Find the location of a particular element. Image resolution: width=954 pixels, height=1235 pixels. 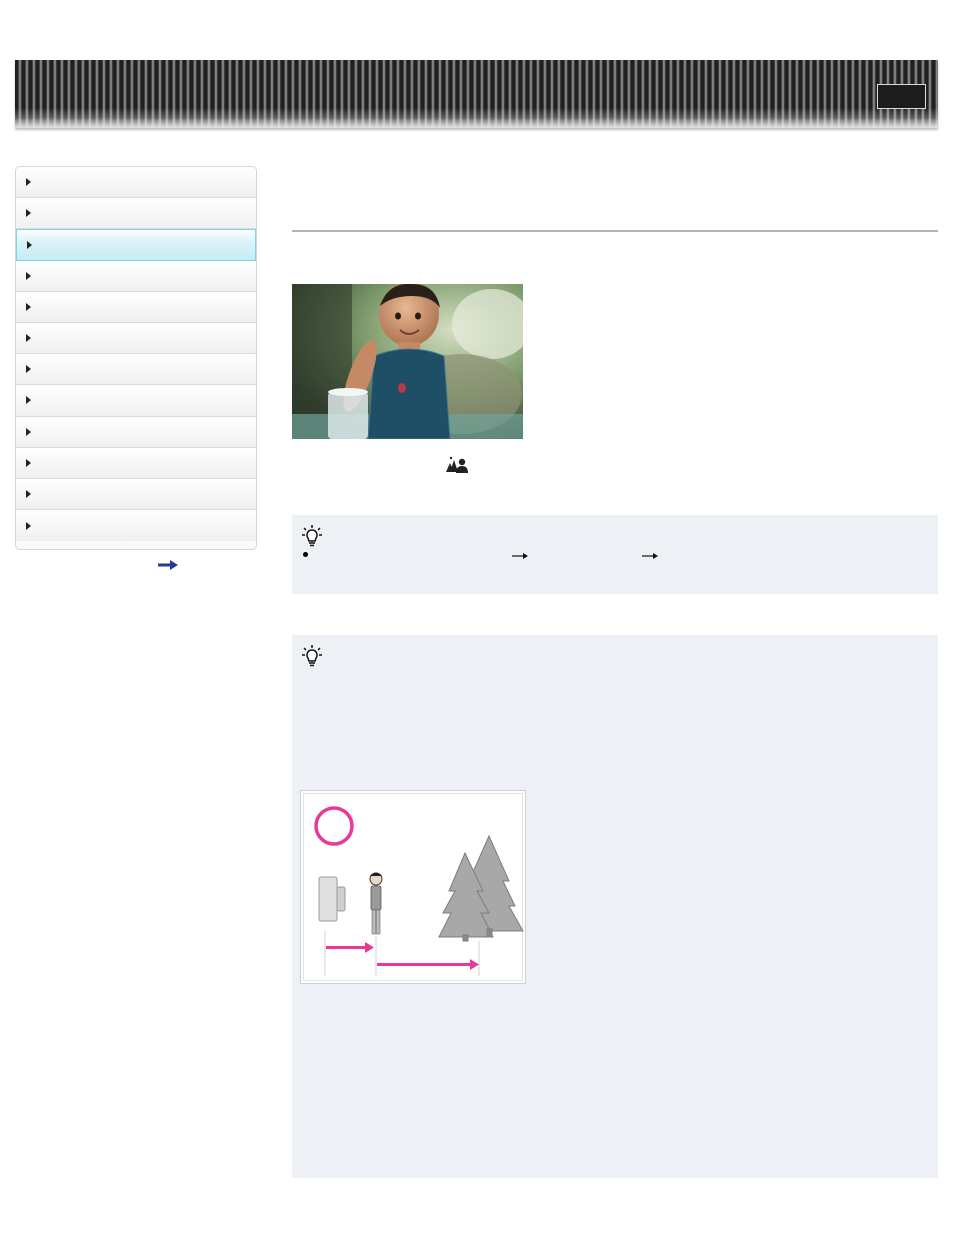

trees-icon is located at coordinates (481, 888).